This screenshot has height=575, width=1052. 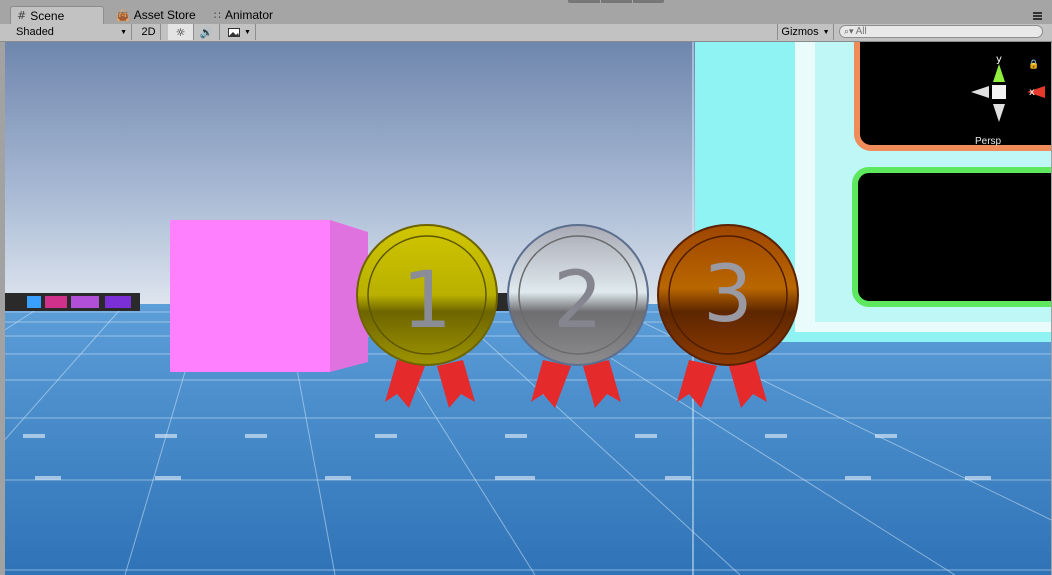 I want to click on sun-icon: ☼, so click(x=180, y=32).